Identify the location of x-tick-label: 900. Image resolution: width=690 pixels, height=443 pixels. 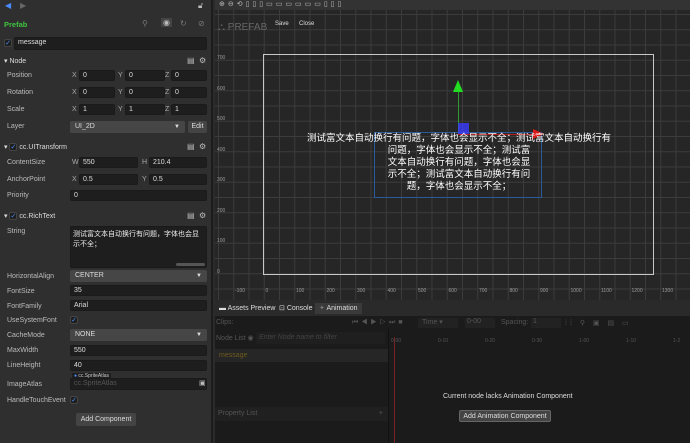
(544, 291).